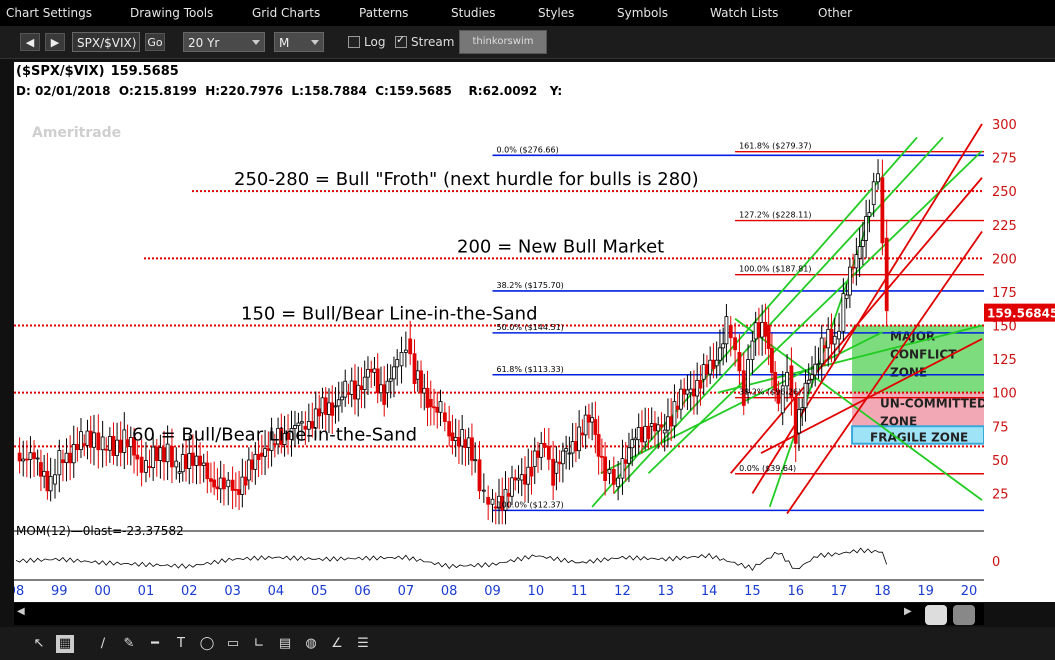 This screenshot has width=1055, height=660. What do you see at coordinates (556, 13) in the screenshot?
I see `menu-styles: Styles` at bounding box center [556, 13].